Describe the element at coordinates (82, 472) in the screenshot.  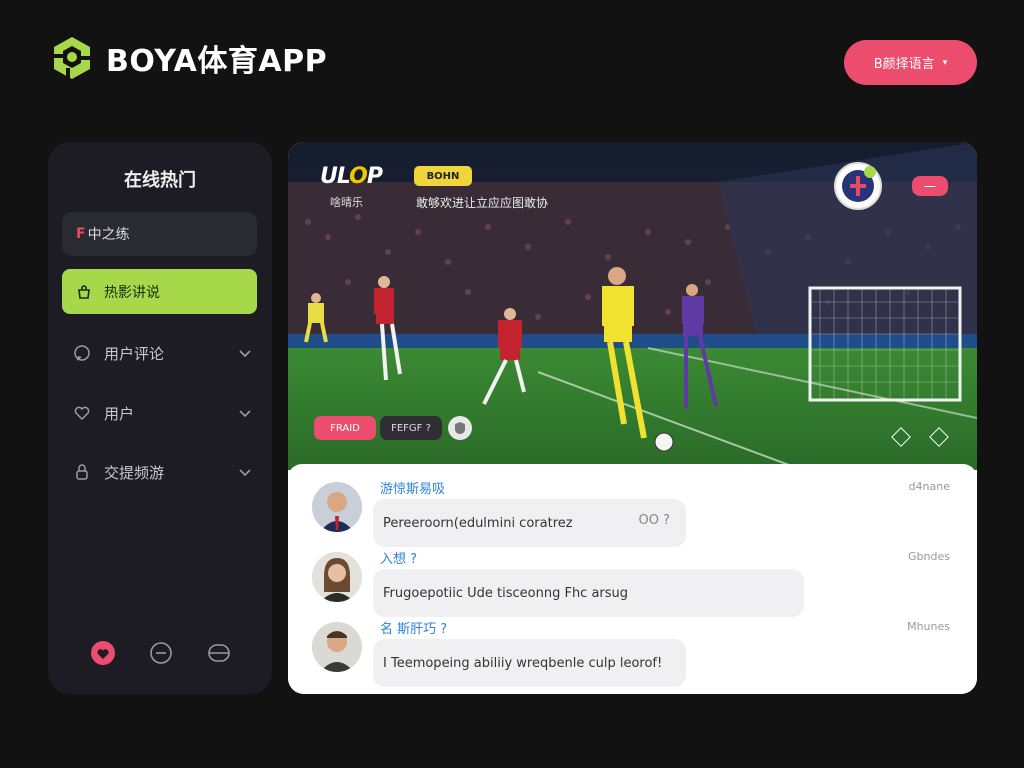
I see `lock-icon` at that location.